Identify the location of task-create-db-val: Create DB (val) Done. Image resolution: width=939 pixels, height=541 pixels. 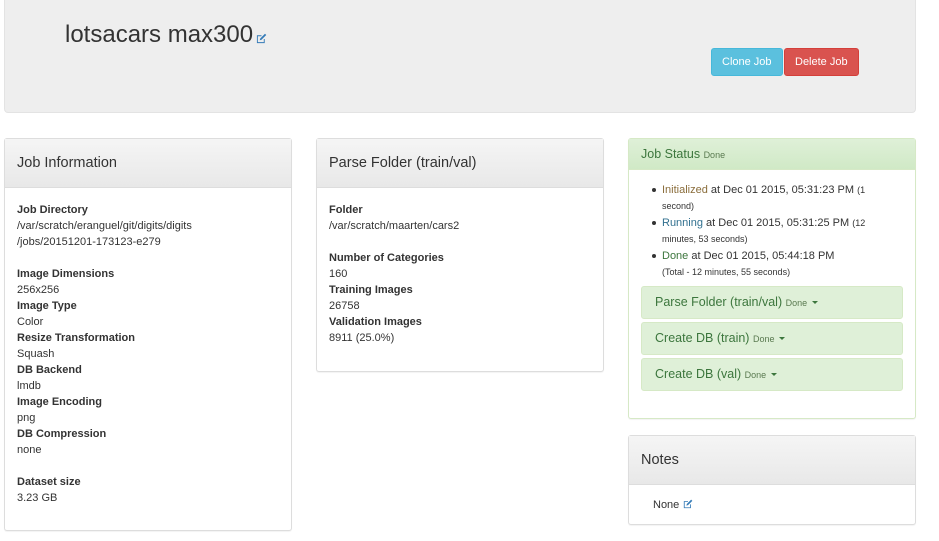
(772, 374).